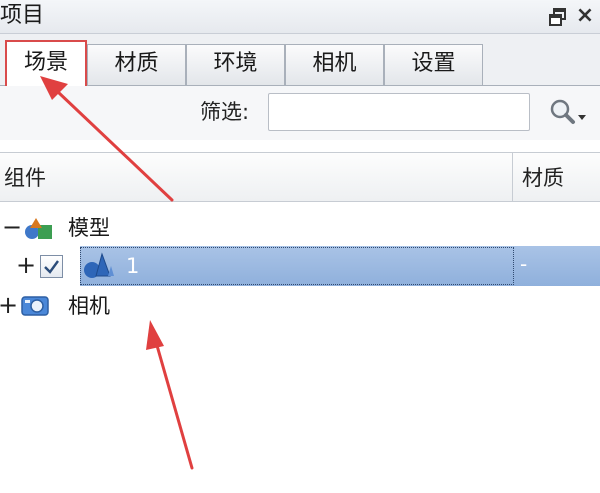 This screenshot has width=600, height=493. Describe the element at coordinates (225, 112) in the screenshot. I see `filter-label: 筛选:` at that location.